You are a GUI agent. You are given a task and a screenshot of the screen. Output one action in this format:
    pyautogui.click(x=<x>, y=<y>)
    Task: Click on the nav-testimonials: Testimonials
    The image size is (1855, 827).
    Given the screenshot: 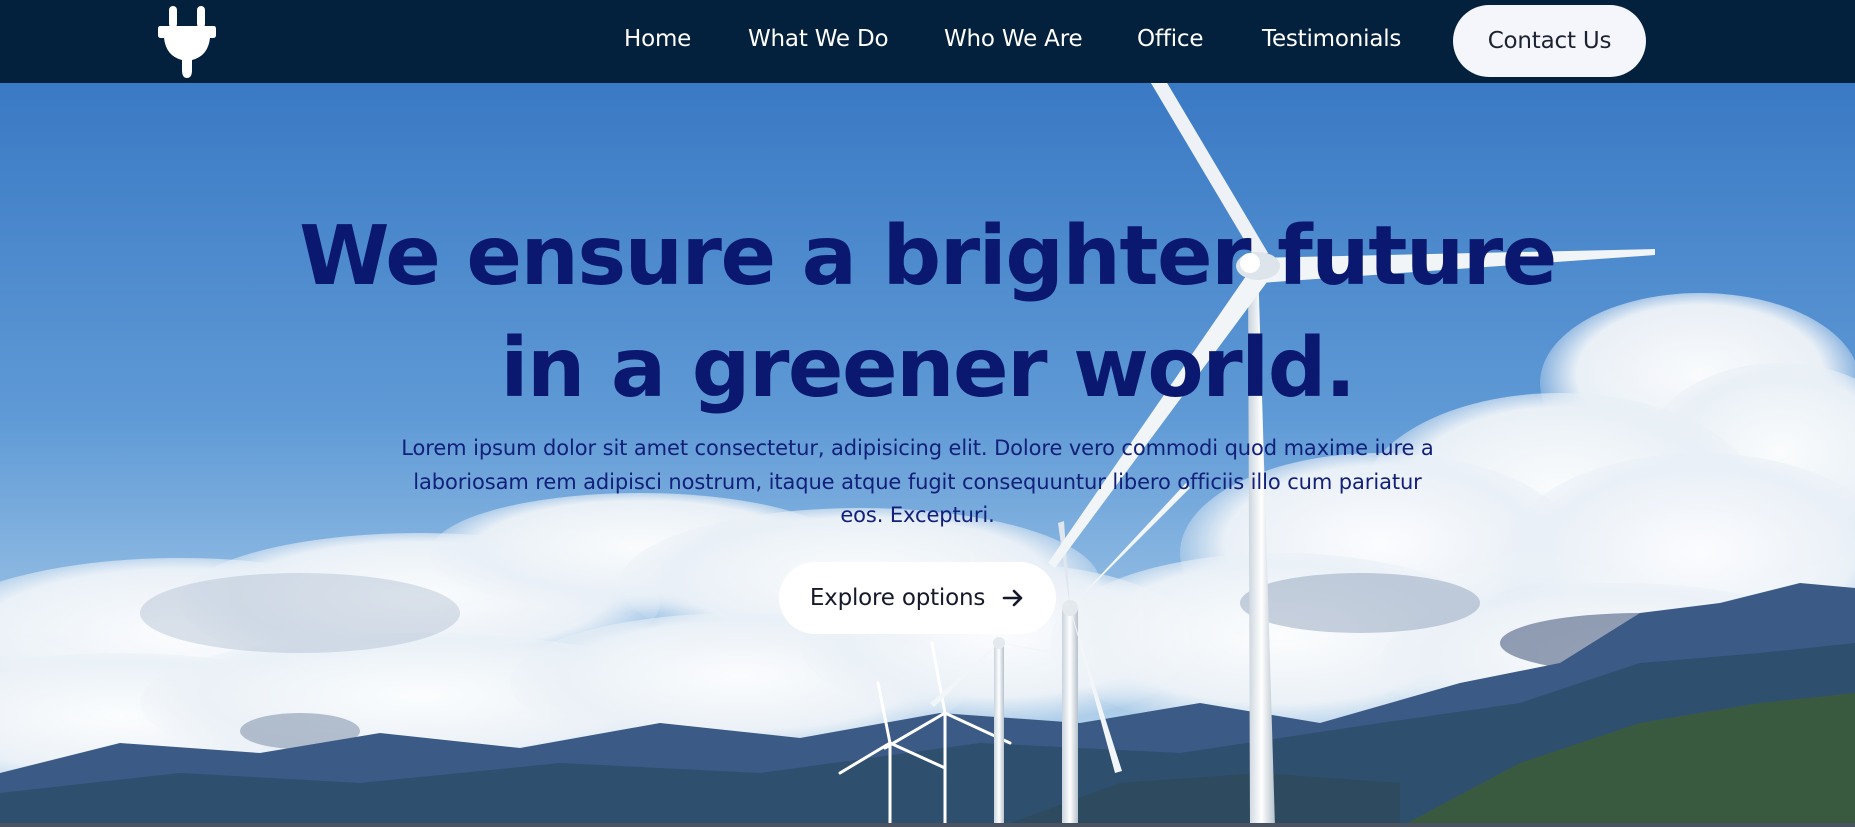 What is the action you would take?
    pyautogui.click(x=1331, y=39)
    